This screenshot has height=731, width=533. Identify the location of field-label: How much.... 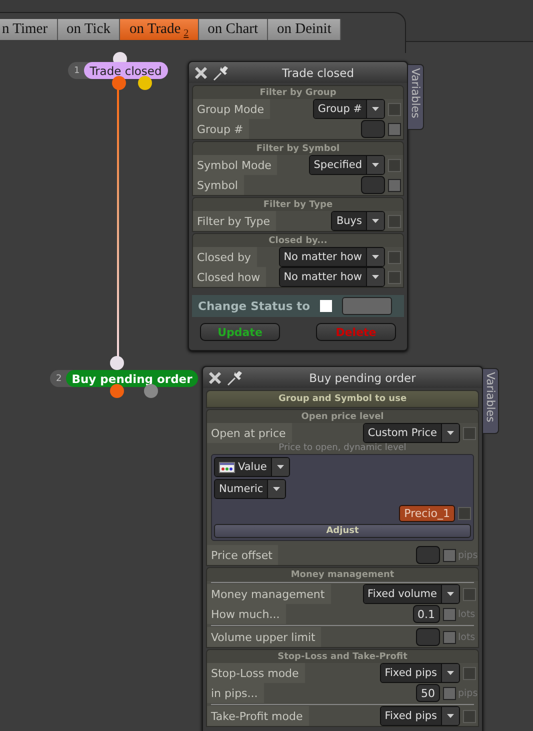
(246, 614).